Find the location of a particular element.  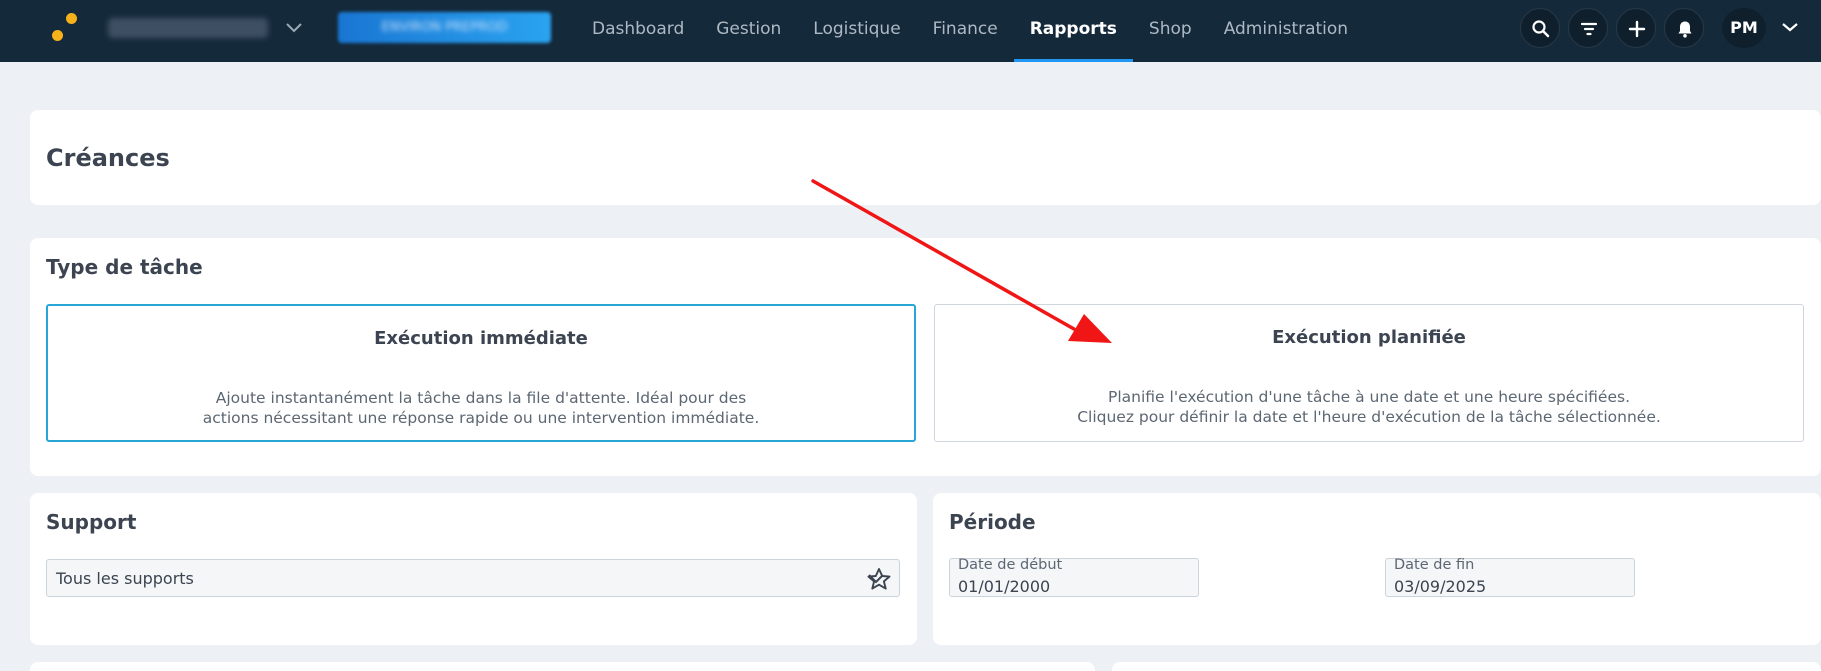

notifications-button is located at coordinates (1684, 28).